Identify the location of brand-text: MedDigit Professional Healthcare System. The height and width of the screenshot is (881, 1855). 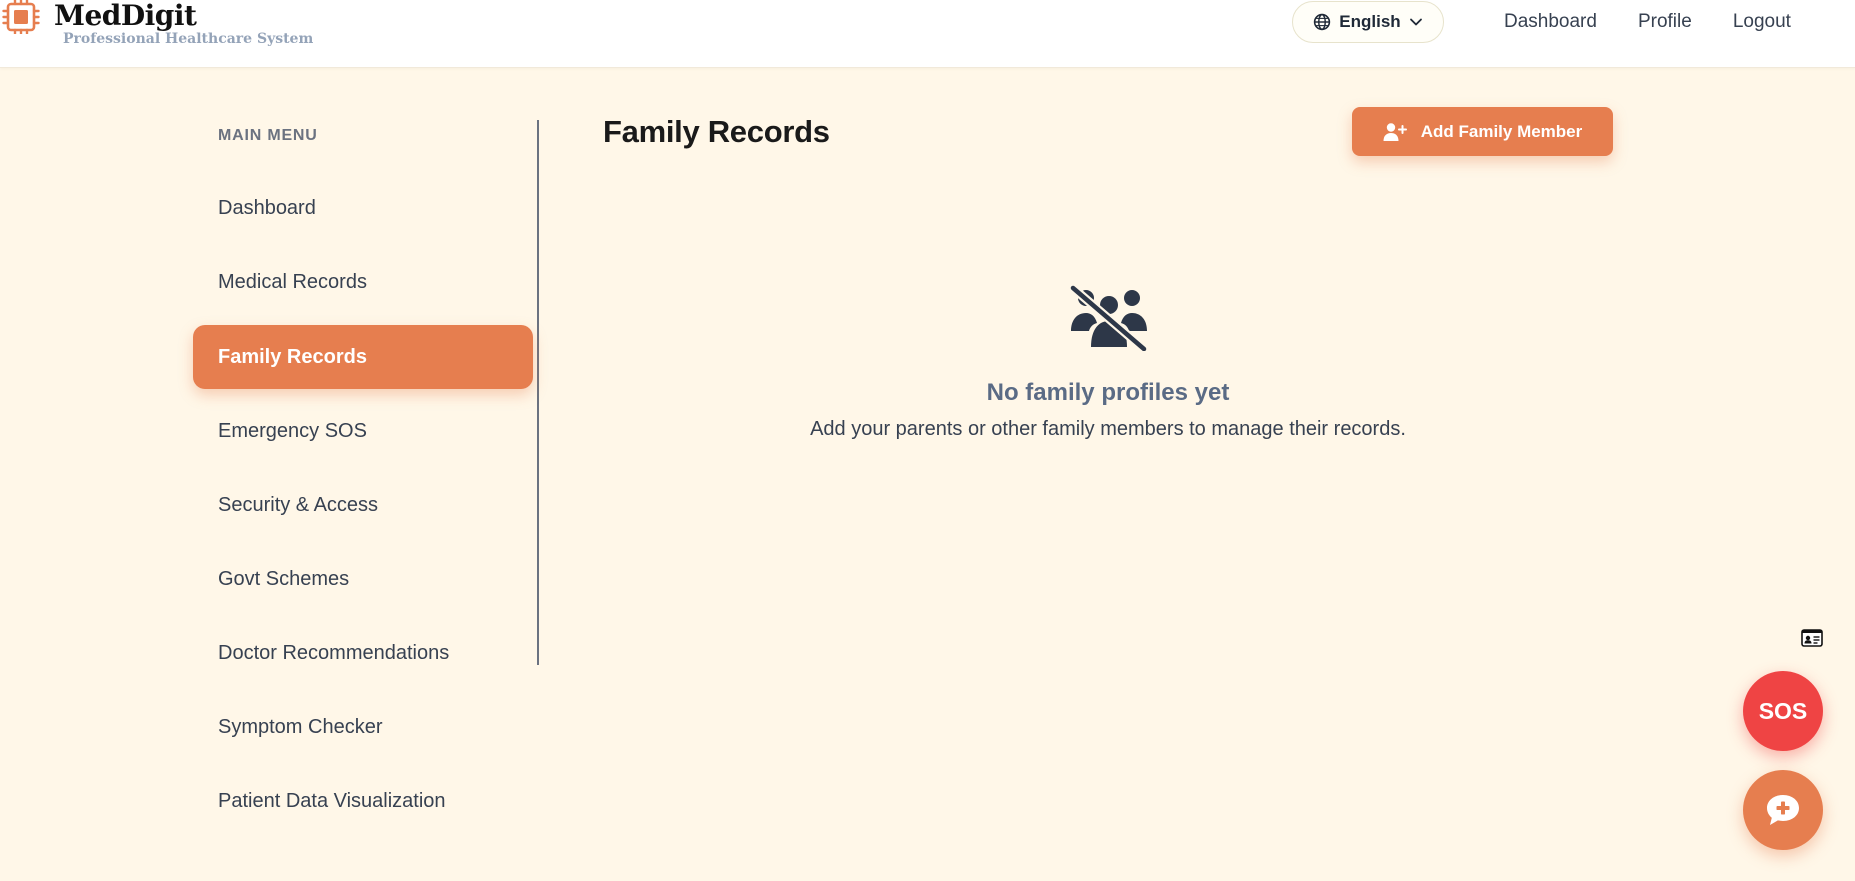
(183, 23).